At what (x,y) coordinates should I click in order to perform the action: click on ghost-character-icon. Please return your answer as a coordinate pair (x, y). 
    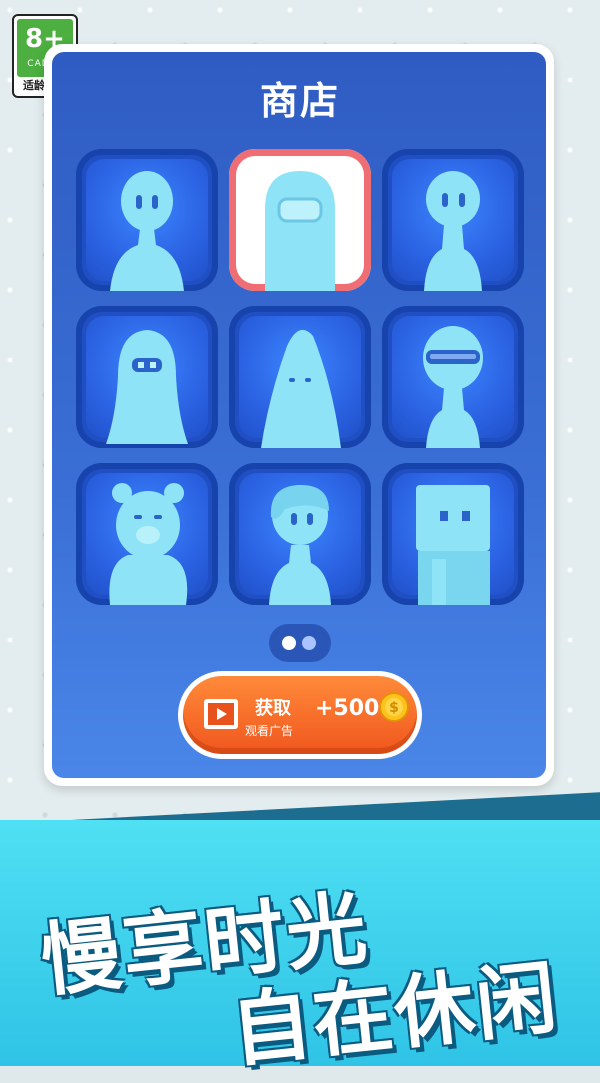
    Looking at the image, I should click on (147, 387).